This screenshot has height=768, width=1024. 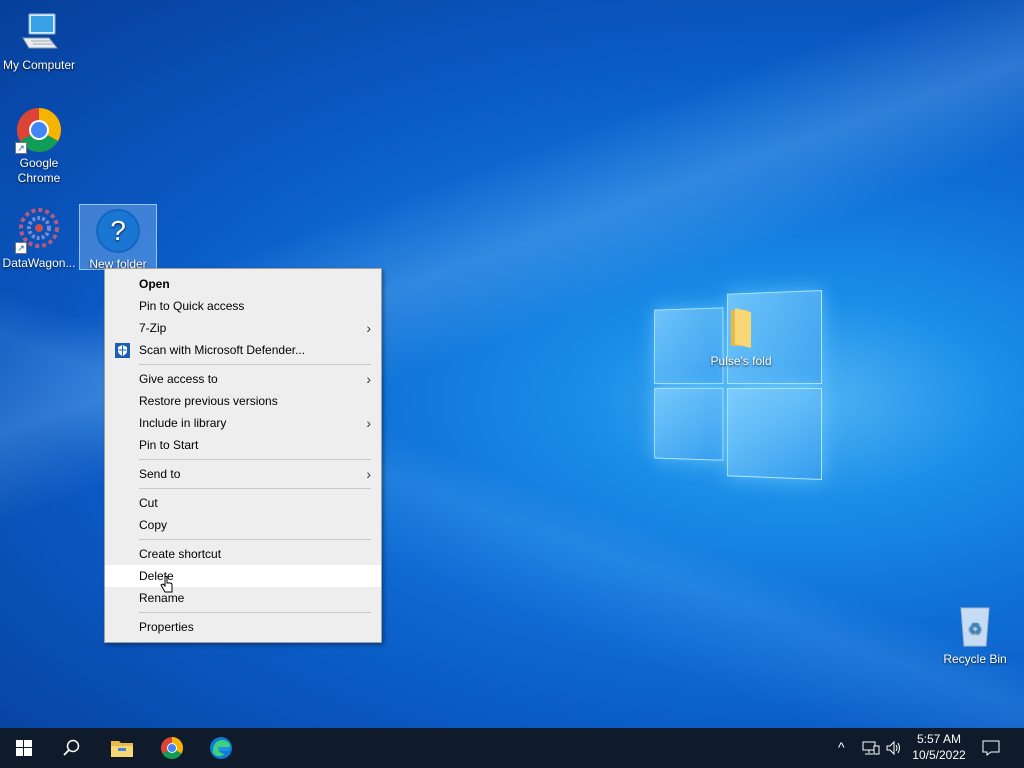 What do you see at coordinates (122, 350) in the screenshot?
I see `defender-shield-icon` at bounding box center [122, 350].